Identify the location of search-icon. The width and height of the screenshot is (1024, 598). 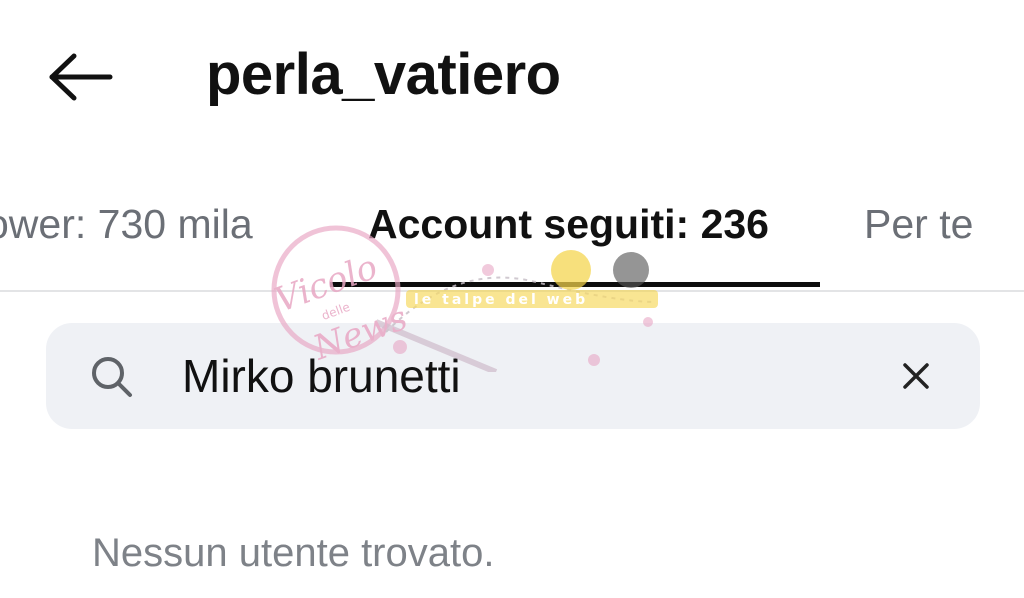
(112, 377).